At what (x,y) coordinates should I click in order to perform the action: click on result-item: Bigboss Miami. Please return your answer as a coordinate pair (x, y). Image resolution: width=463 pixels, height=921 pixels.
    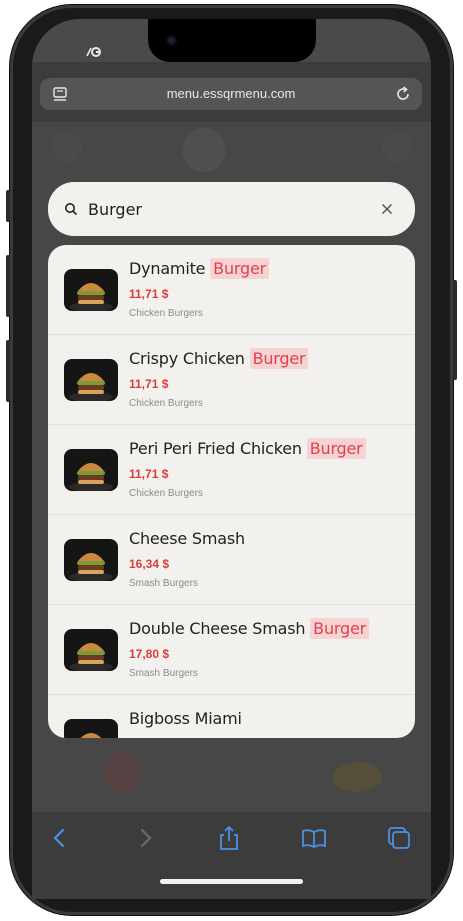
    Looking at the image, I should click on (231, 716).